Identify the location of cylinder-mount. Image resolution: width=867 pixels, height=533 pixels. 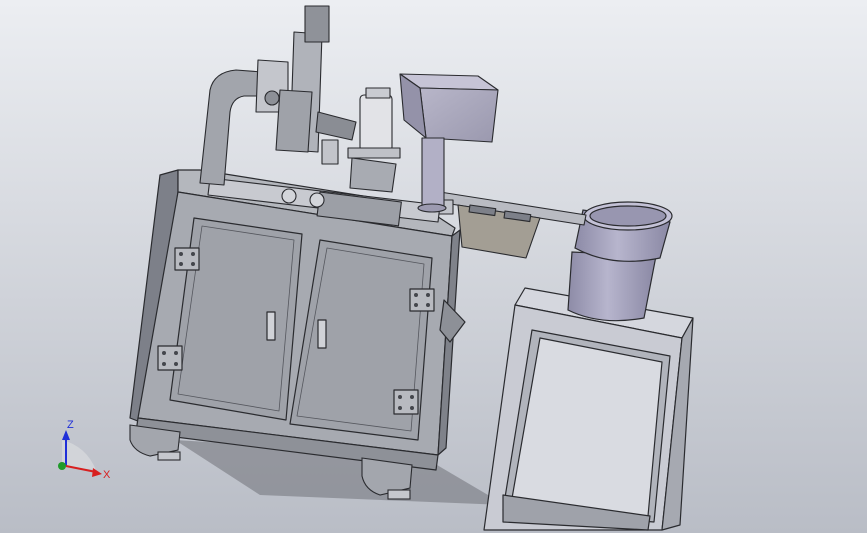
(373, 175).